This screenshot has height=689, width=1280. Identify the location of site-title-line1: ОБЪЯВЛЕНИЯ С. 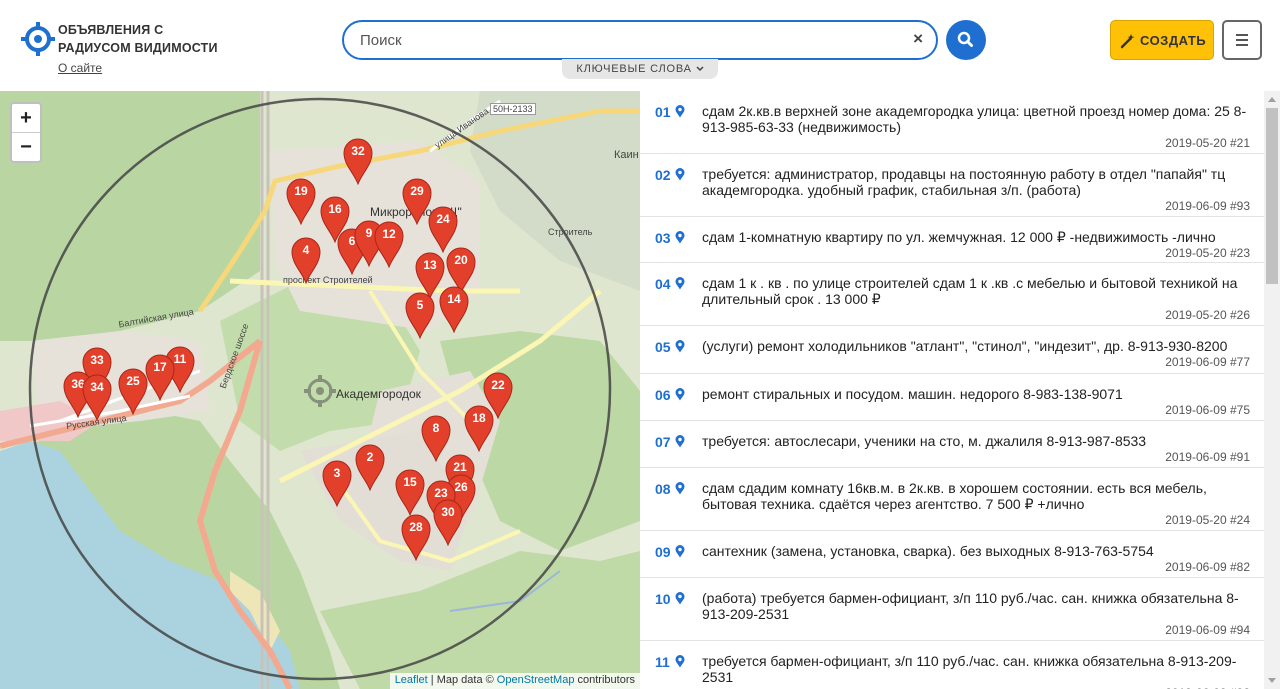
(111, 30).